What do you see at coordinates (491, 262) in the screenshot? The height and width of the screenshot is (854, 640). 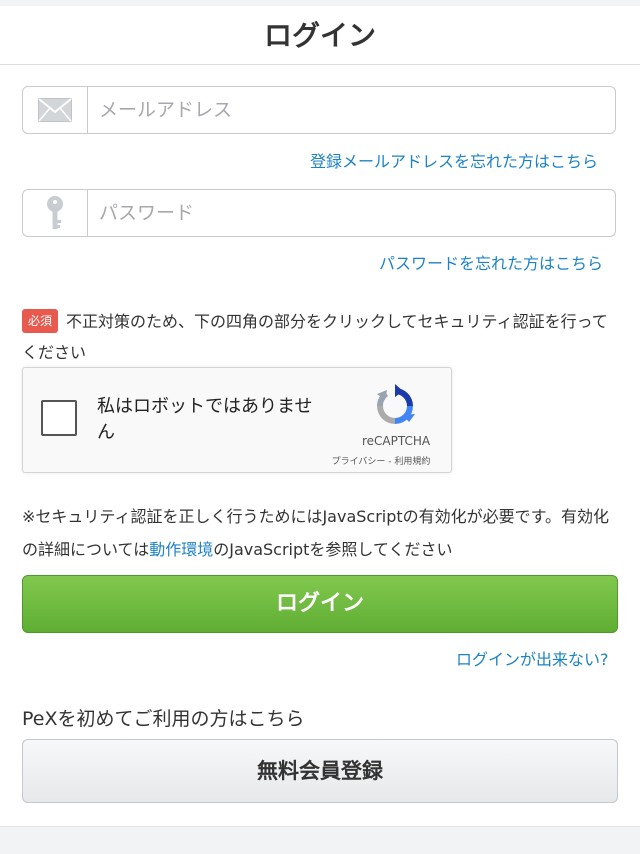 I see `forgot-password-link: パスワードを忘れた方はこちら` at bounding box center [491, 262].